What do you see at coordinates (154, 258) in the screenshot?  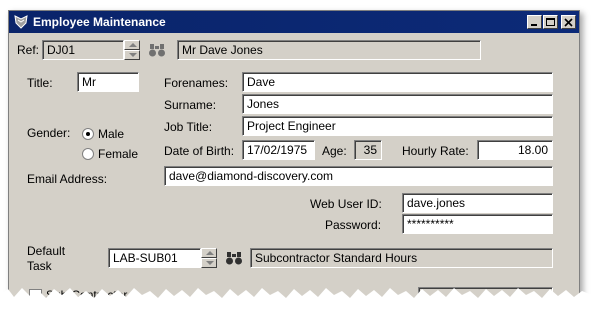 I see `default-task-code-field: LAB-SUB01` at bounding box center [154, 258].